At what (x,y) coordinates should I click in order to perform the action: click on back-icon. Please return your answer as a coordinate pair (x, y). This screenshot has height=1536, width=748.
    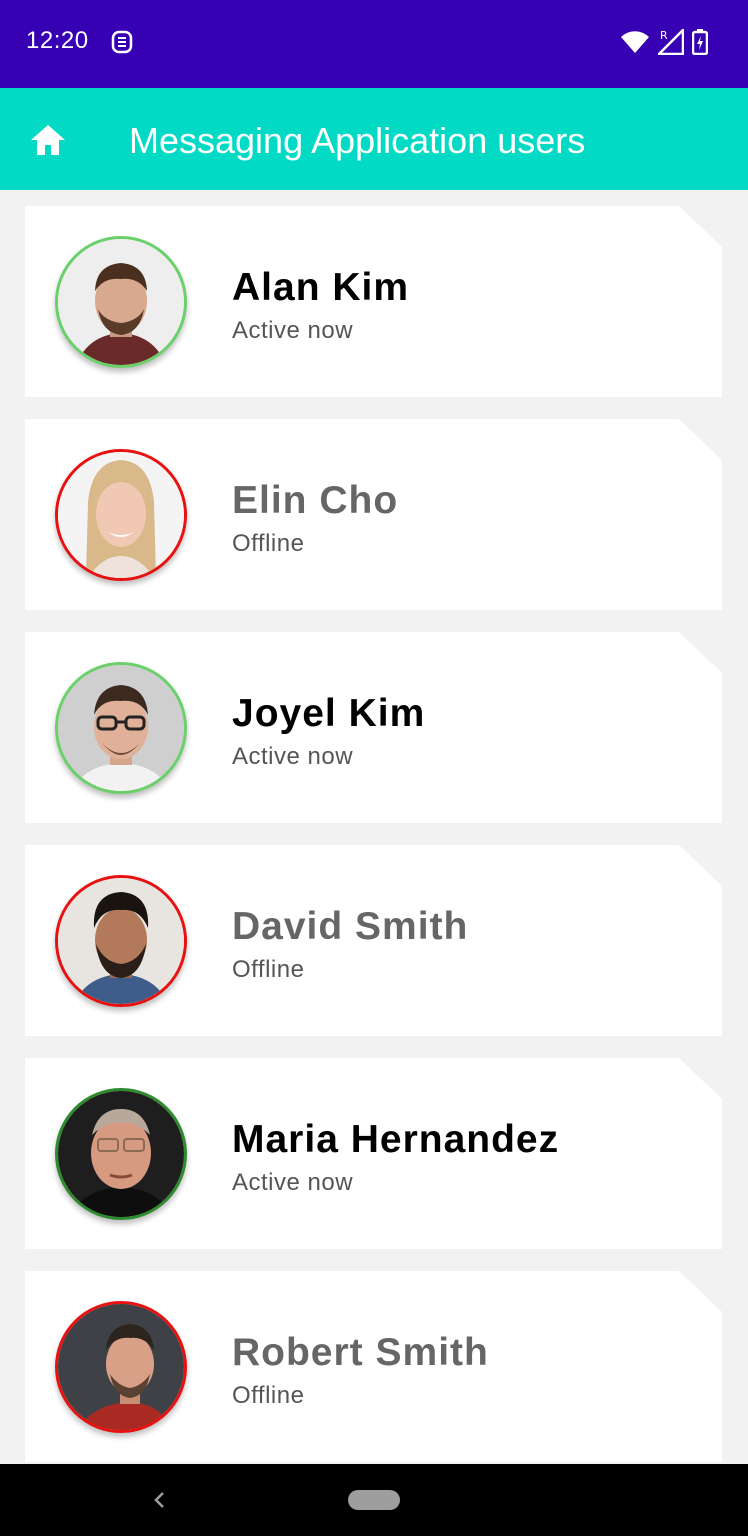
    Looking at the image, I should click on (160, 1500).